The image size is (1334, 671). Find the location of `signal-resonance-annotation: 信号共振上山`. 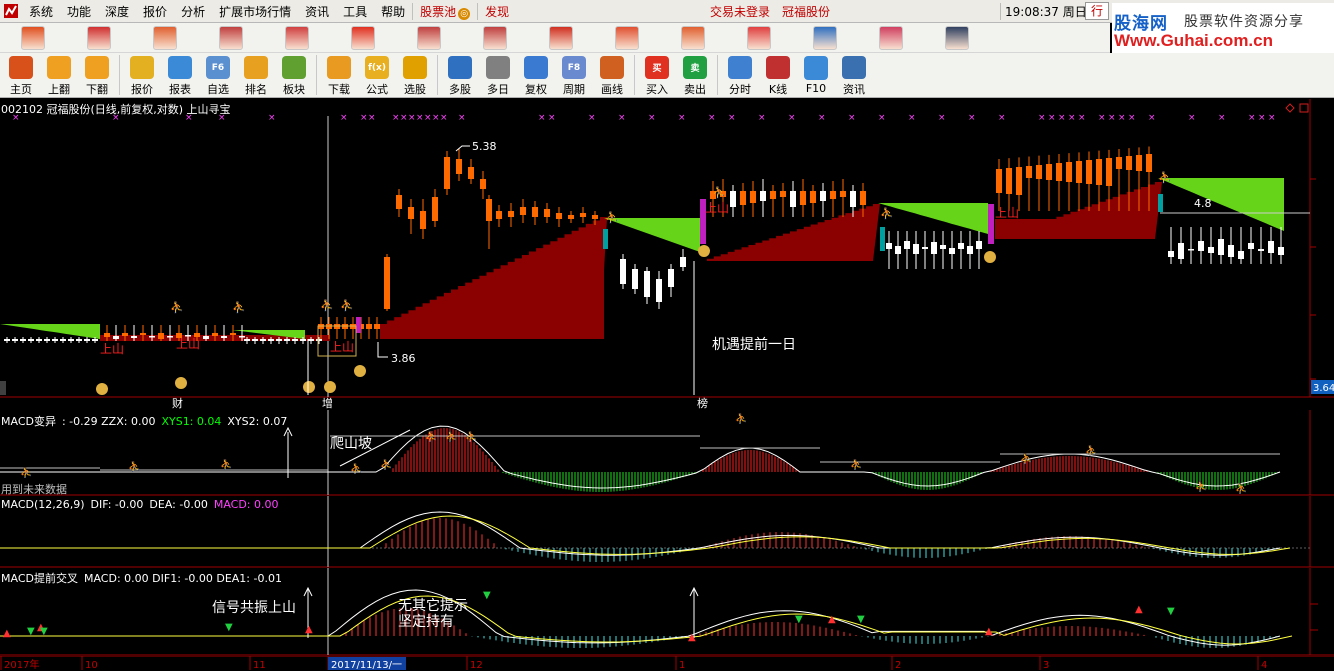

signal-resonance-annotation: 信号共振上山 is located at coordinates (254, 608).